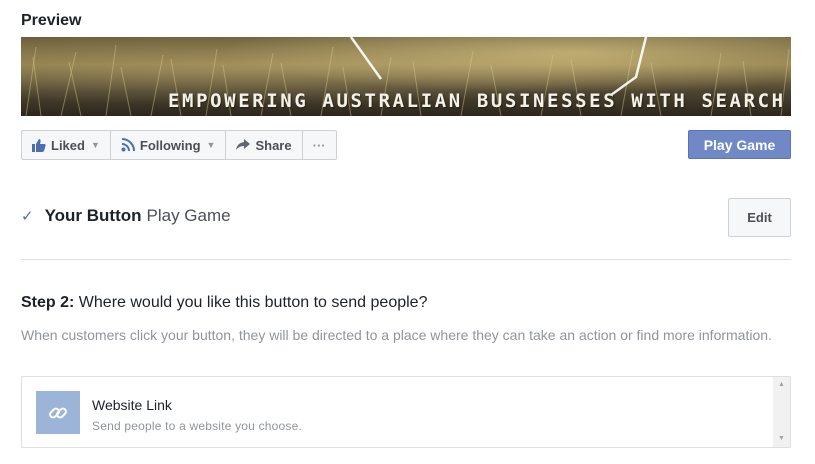 This screenshot has height=464, width=815. Describe the element at coordinates (93, 215) in the screenshot. I see `your-button-label: Your Button` at that location.